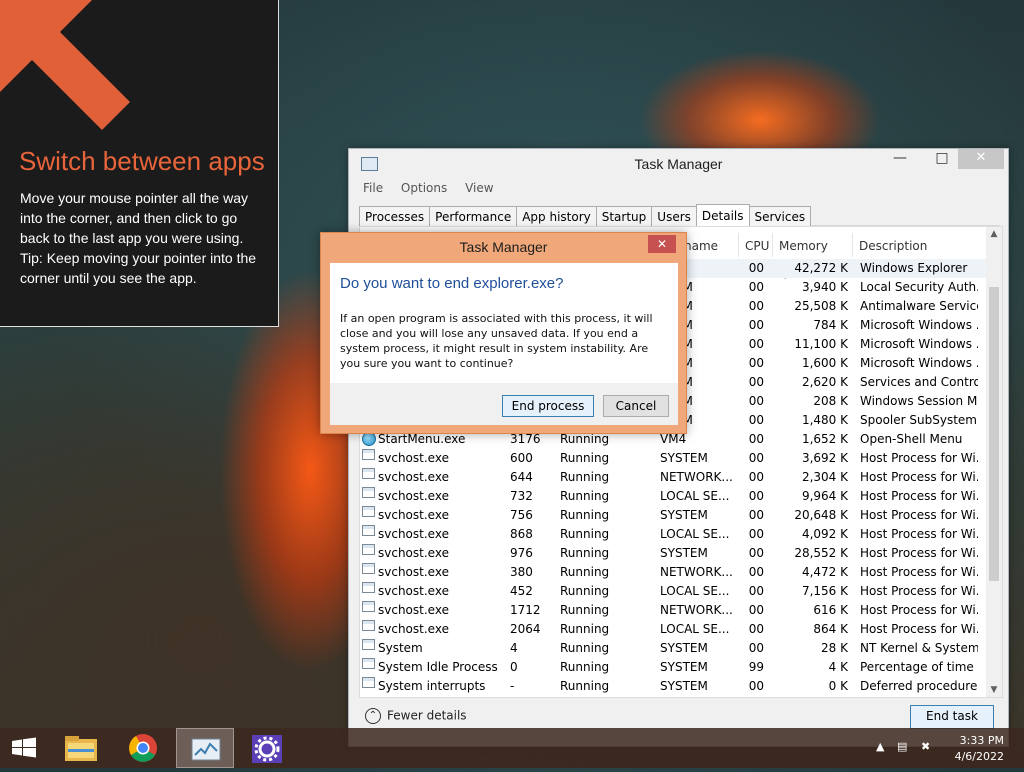 This screenshot has width=1024, height=772. Describe the element at coordinates (994, 234) in the screenshot. I see `scroll-up-icon: ▲` at that location.